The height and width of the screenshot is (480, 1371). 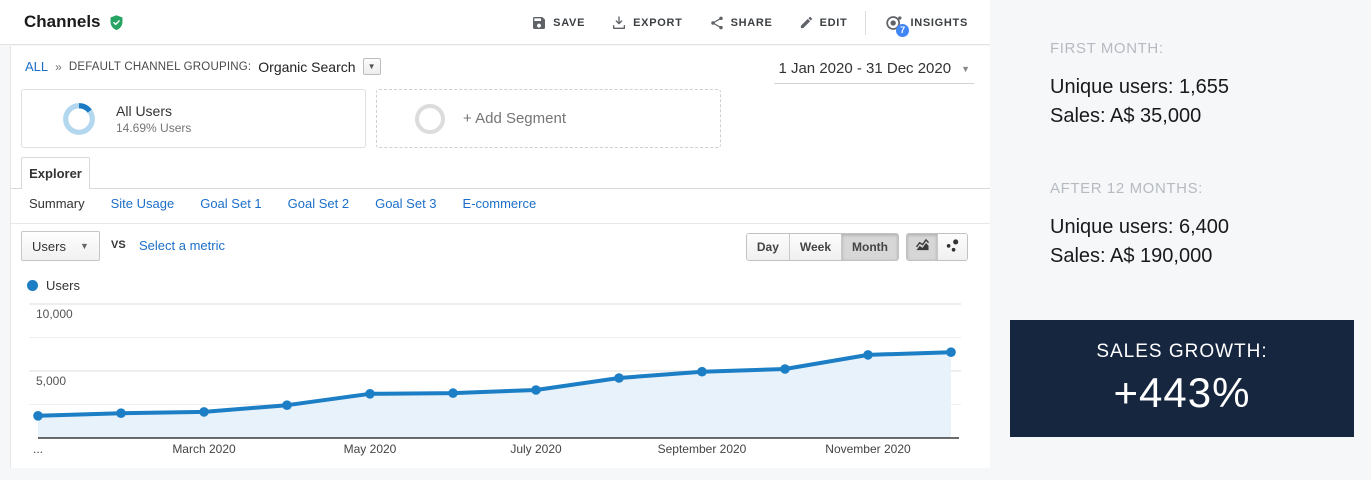 I want to click on granularity-week-button: Week, so click(x=815, y=247).